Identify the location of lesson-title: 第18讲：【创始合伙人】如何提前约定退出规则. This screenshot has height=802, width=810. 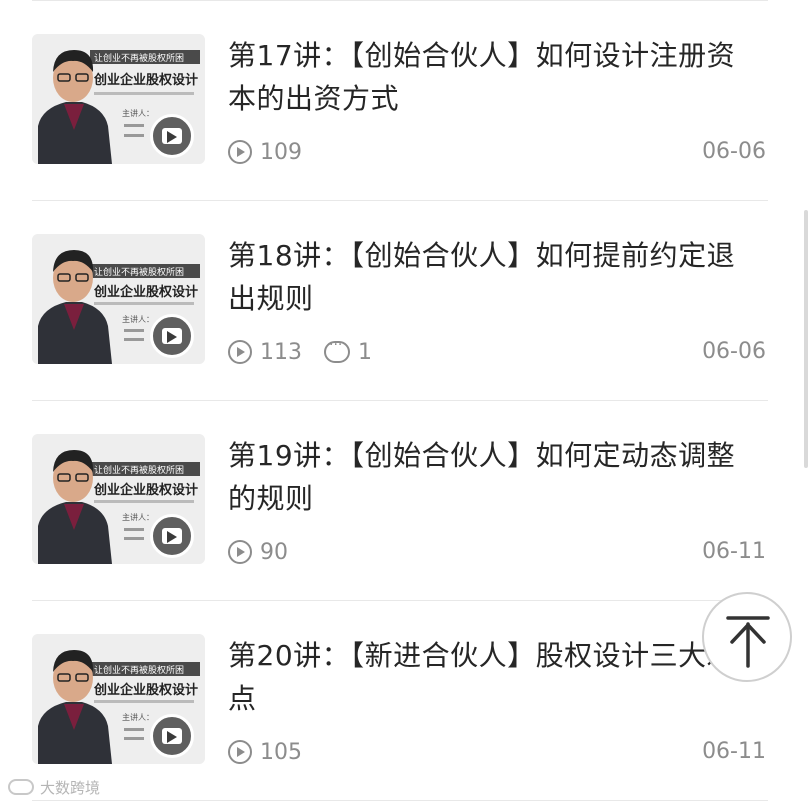
(493, 277).